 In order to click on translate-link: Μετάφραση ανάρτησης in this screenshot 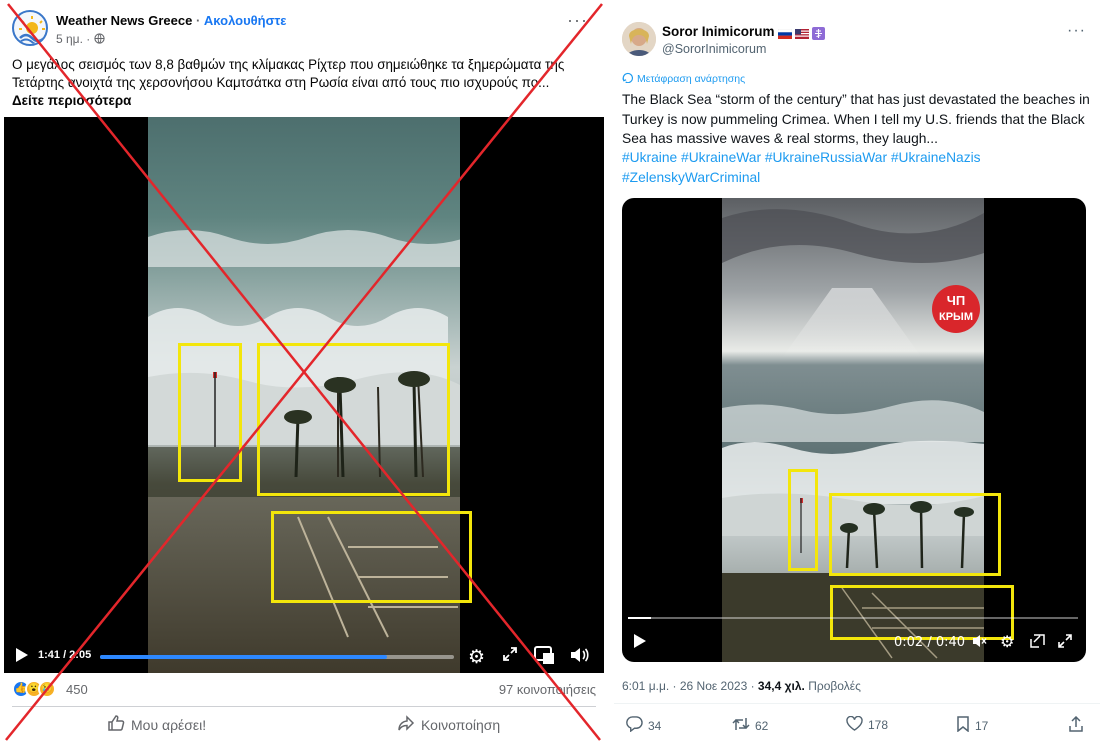, I will do `click(683, 79)`.